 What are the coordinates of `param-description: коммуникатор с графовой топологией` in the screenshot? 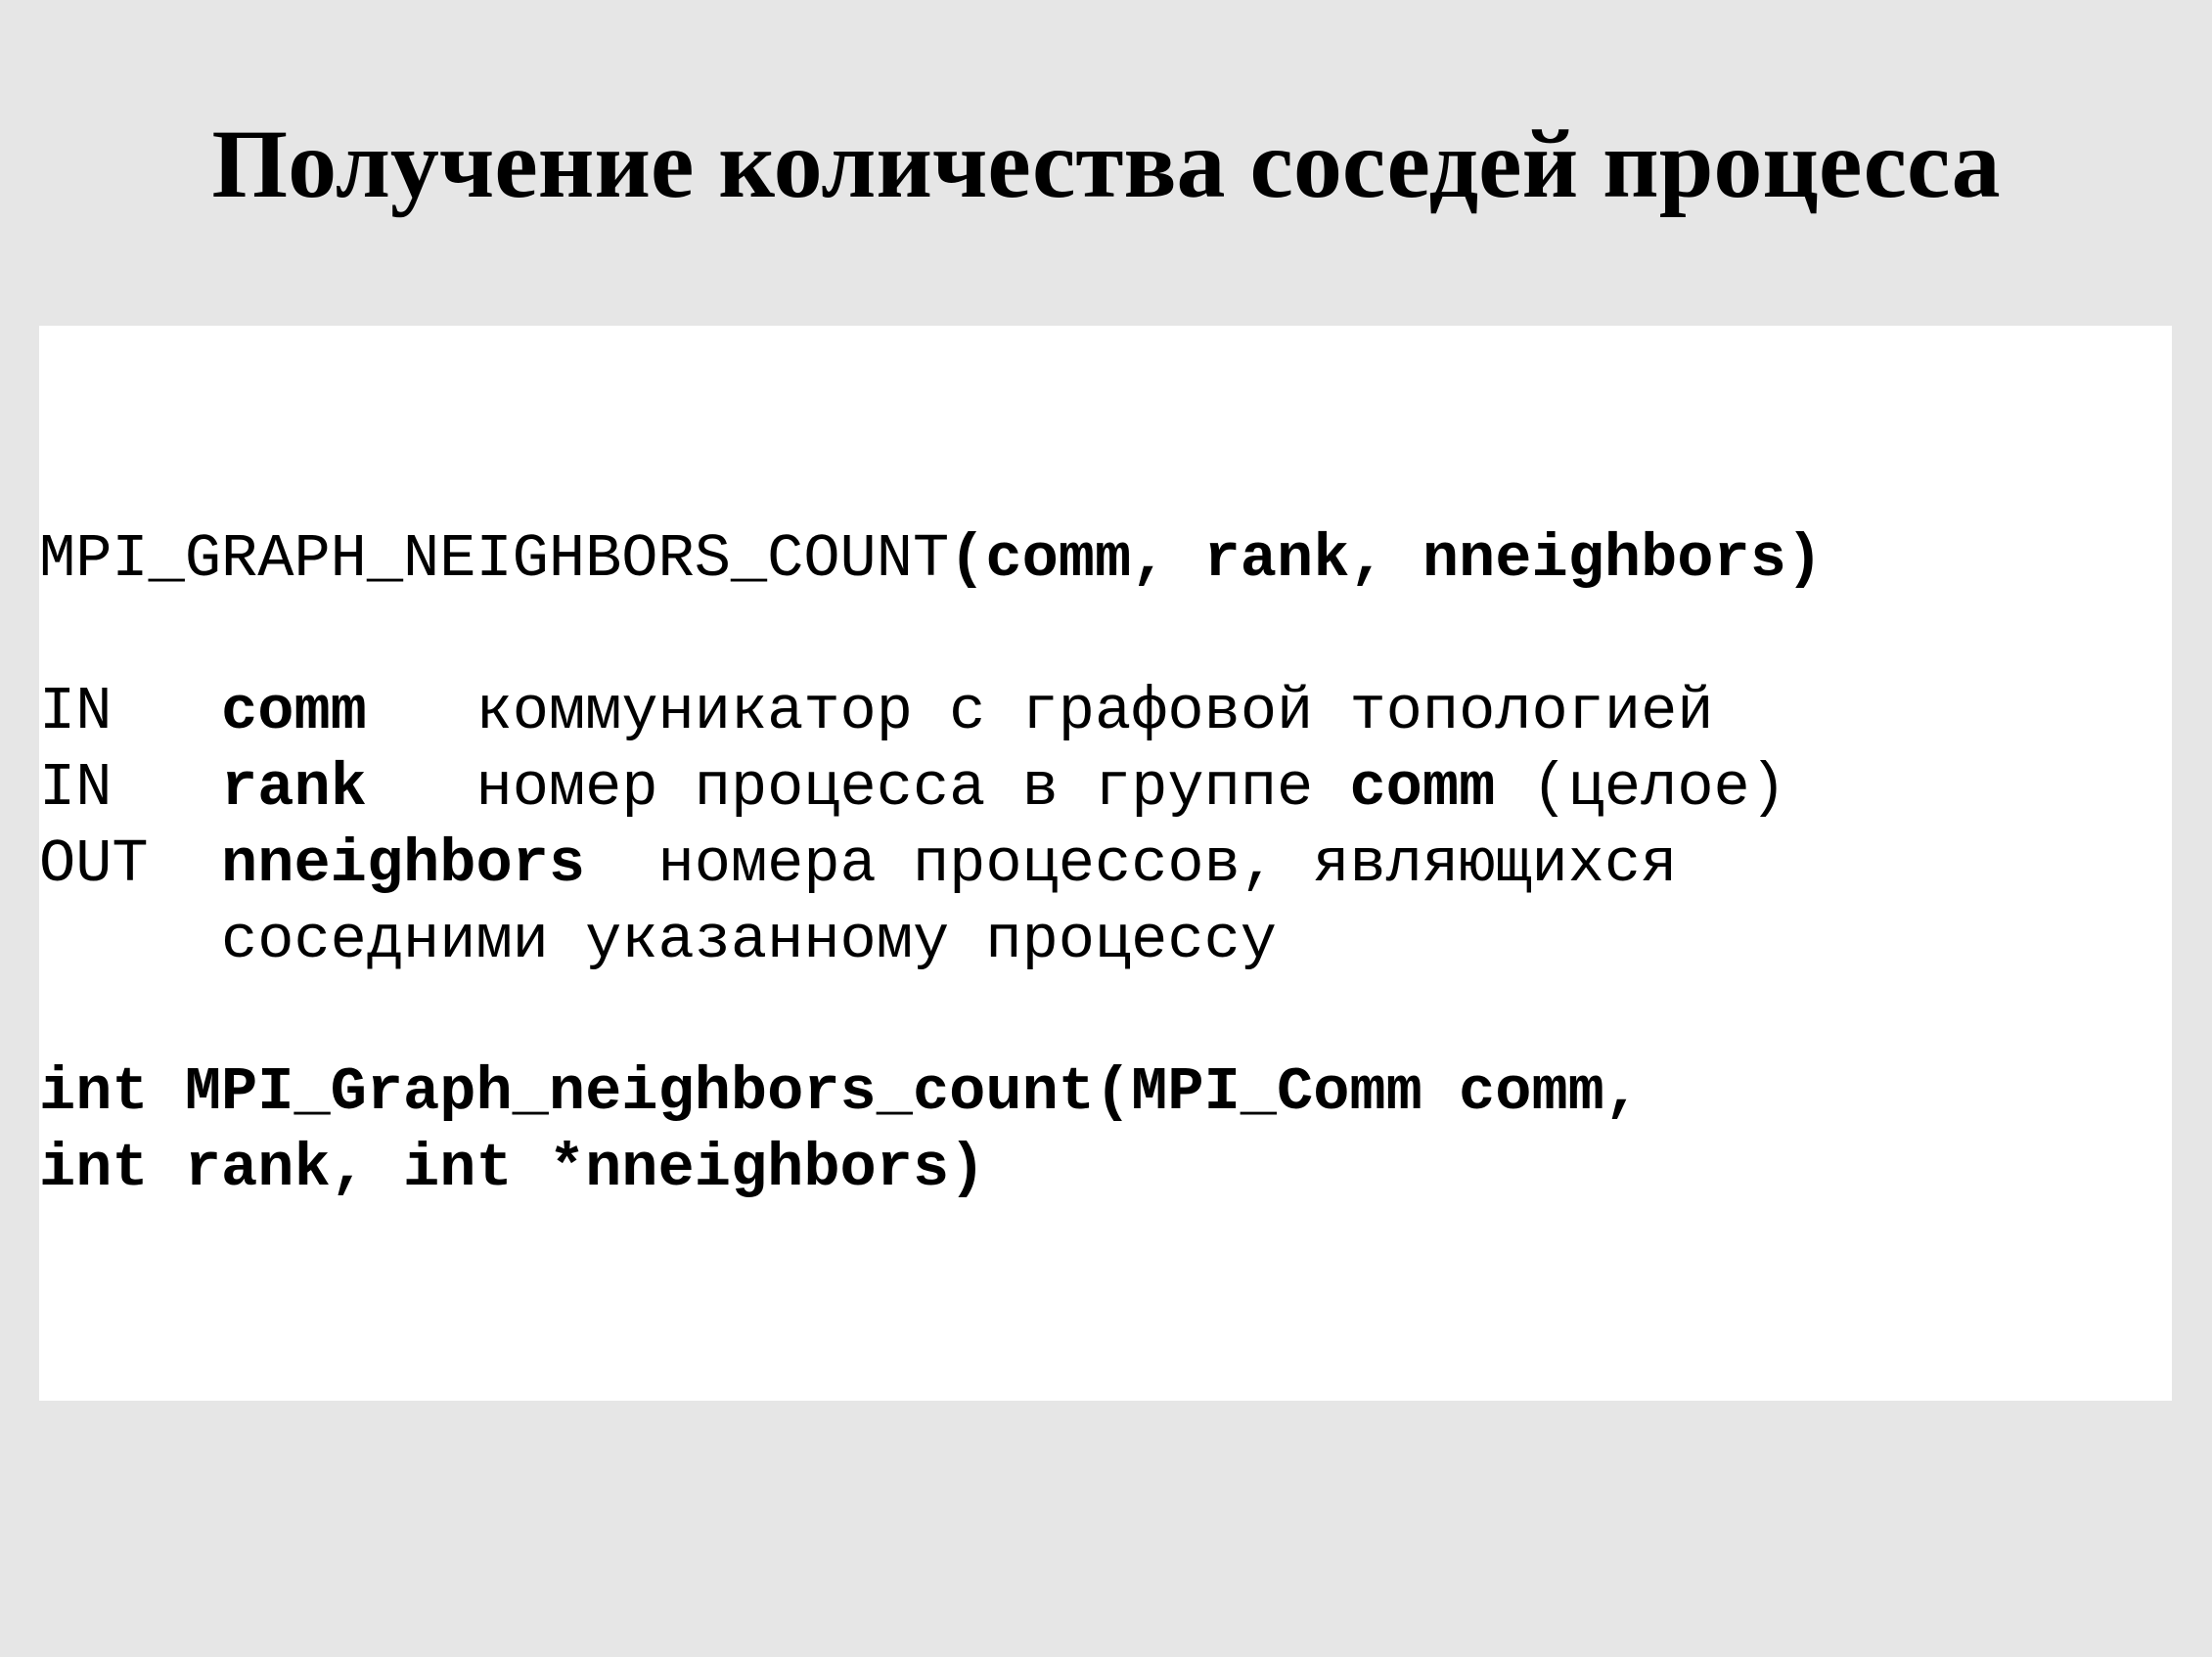 It's located at (1094, 712).